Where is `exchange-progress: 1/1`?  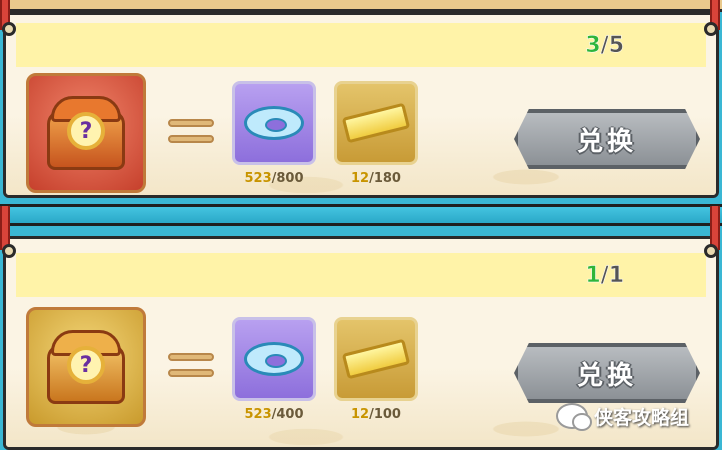 exchange-progress: 1/1 is located at coordinates (604, 276).